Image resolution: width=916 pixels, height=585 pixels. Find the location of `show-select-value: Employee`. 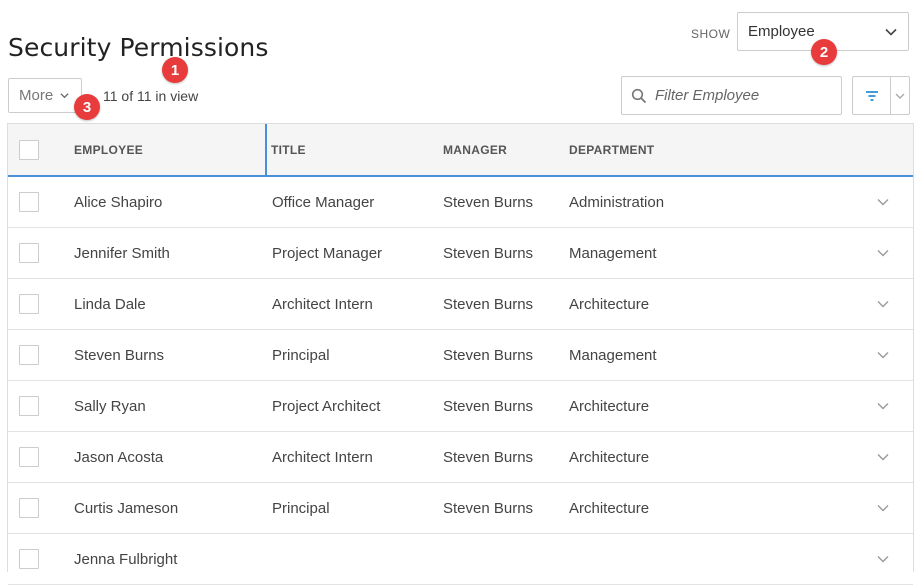

show-select-value: Employee is located at coordinates (781, 31).